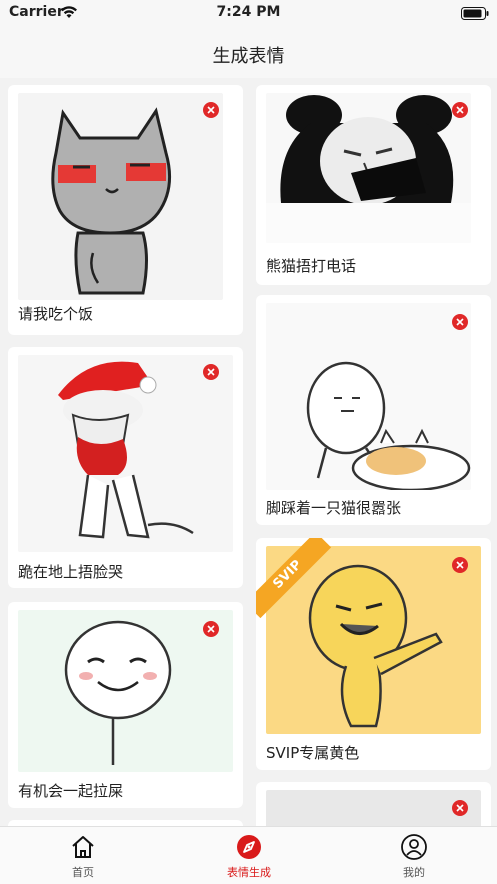 Image resolution: width=497 pixels, height=884 pixels. Describe the element at coordinates (334, 508) in the screenshot. I see `card-caption: 脚踩着一只猫很嚣张` at that location.